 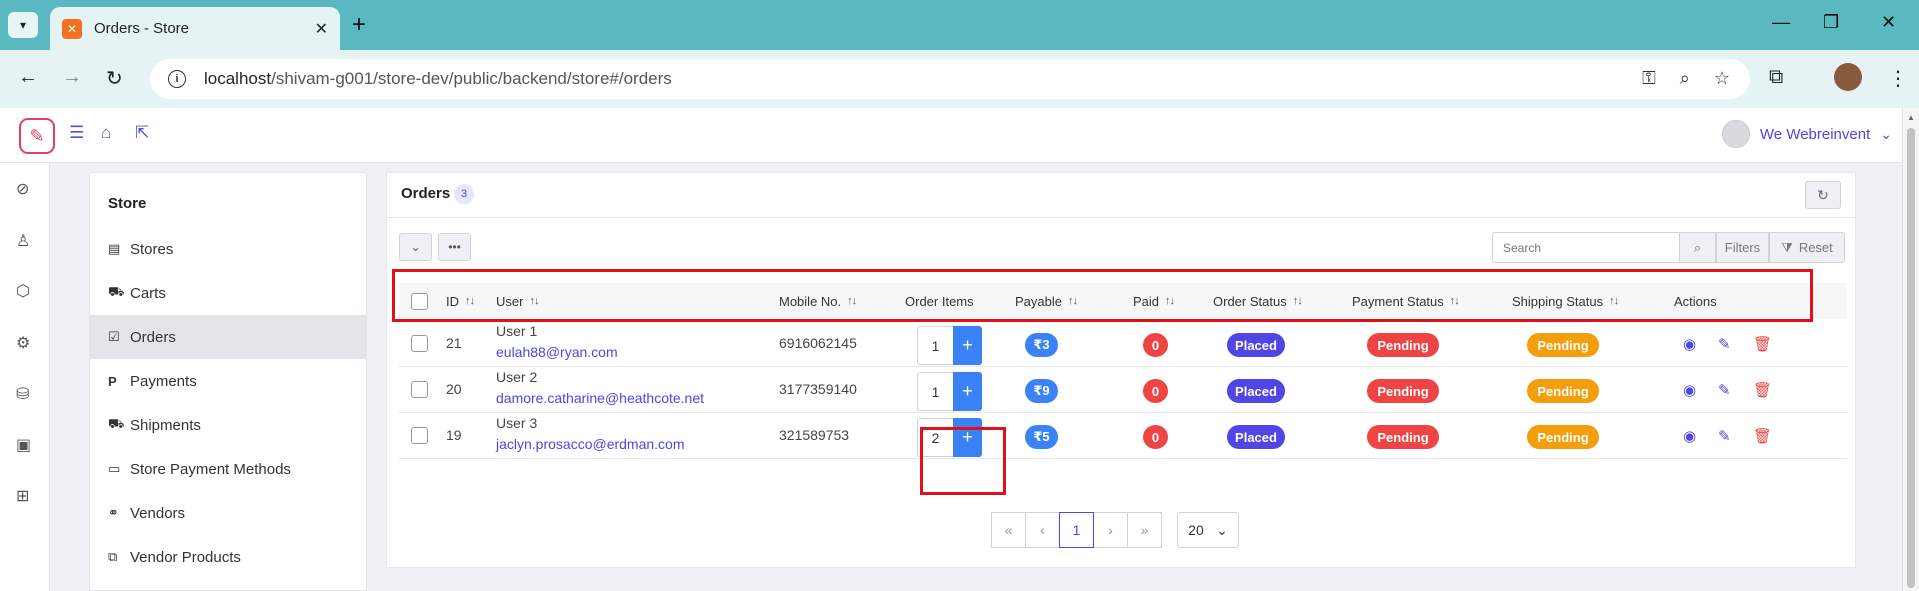 What do you see at coordinates (935, 437) in the screenshot?
I see `order-items-count: 2` at bounding box center [935, 437].